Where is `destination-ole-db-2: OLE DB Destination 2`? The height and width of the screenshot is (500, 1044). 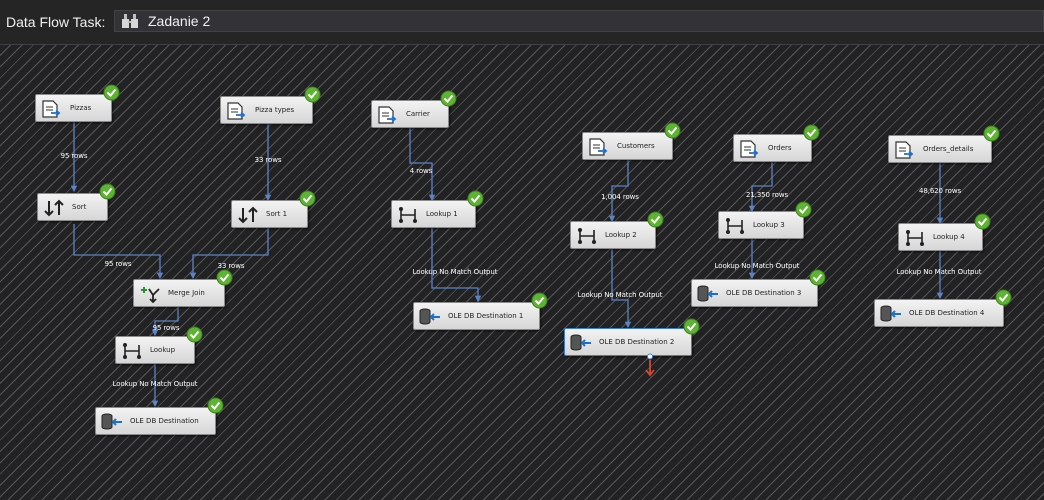 destination-ole-db-2: OLE DB Destination 2 is located at coordinates (632, 337).